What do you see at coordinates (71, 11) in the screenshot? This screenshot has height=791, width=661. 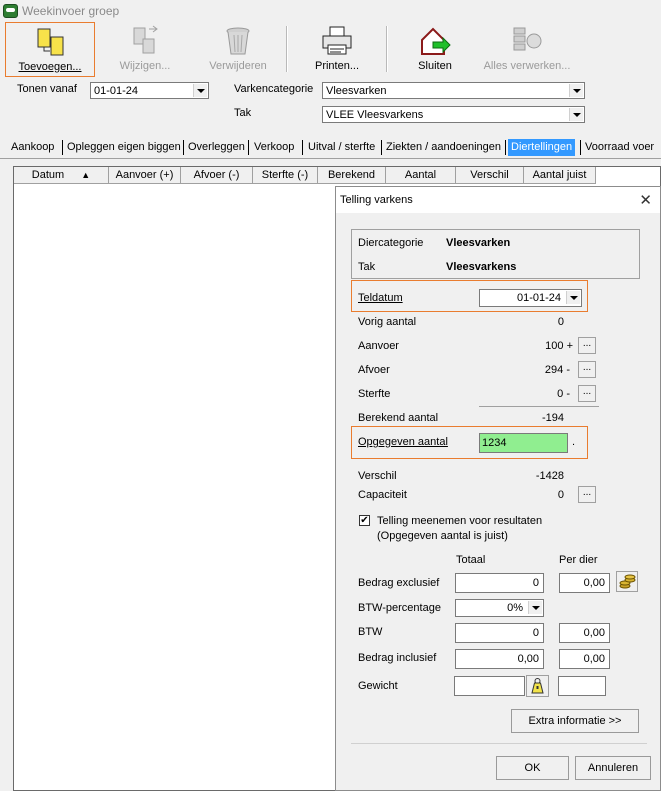 I see `window-title: Weekinvoer groep` at bounding box center [71, 11].